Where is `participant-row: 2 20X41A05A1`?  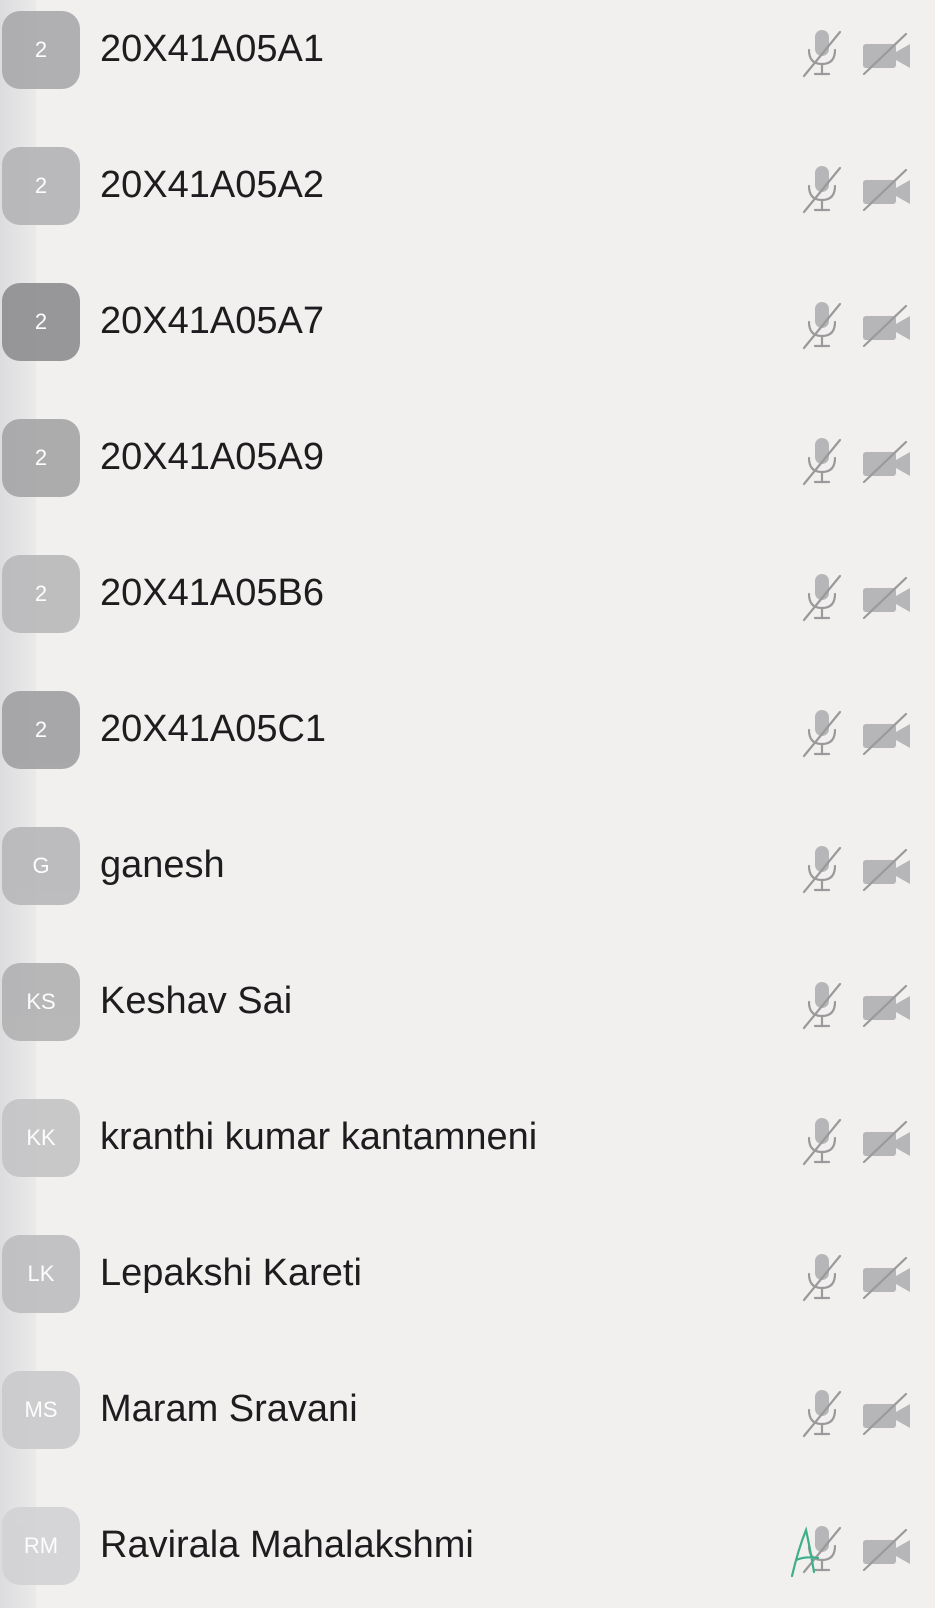 participant-row: 2 20X41A05A1 is located at coordinates (467, 50).